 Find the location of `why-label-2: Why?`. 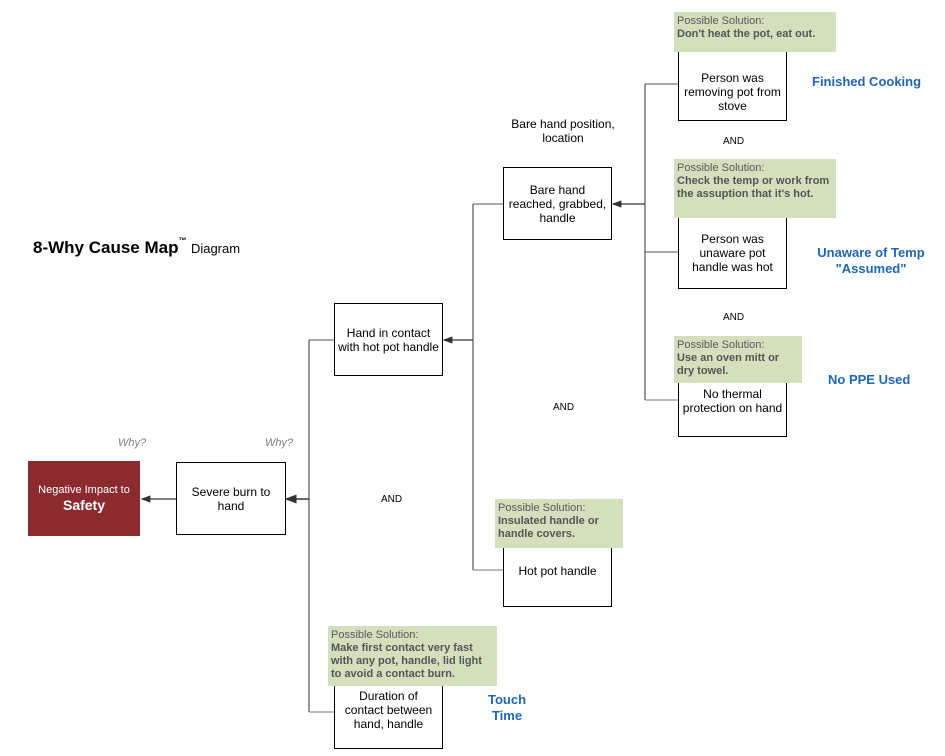

why-label-2: Why? is located at coordinates (279, 443).